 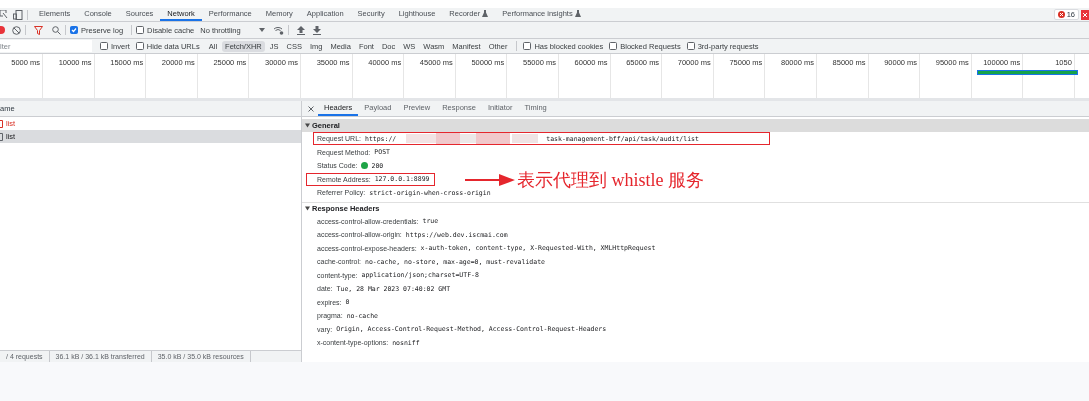 I want to click on upload-icon, so click(x=300, y=30).